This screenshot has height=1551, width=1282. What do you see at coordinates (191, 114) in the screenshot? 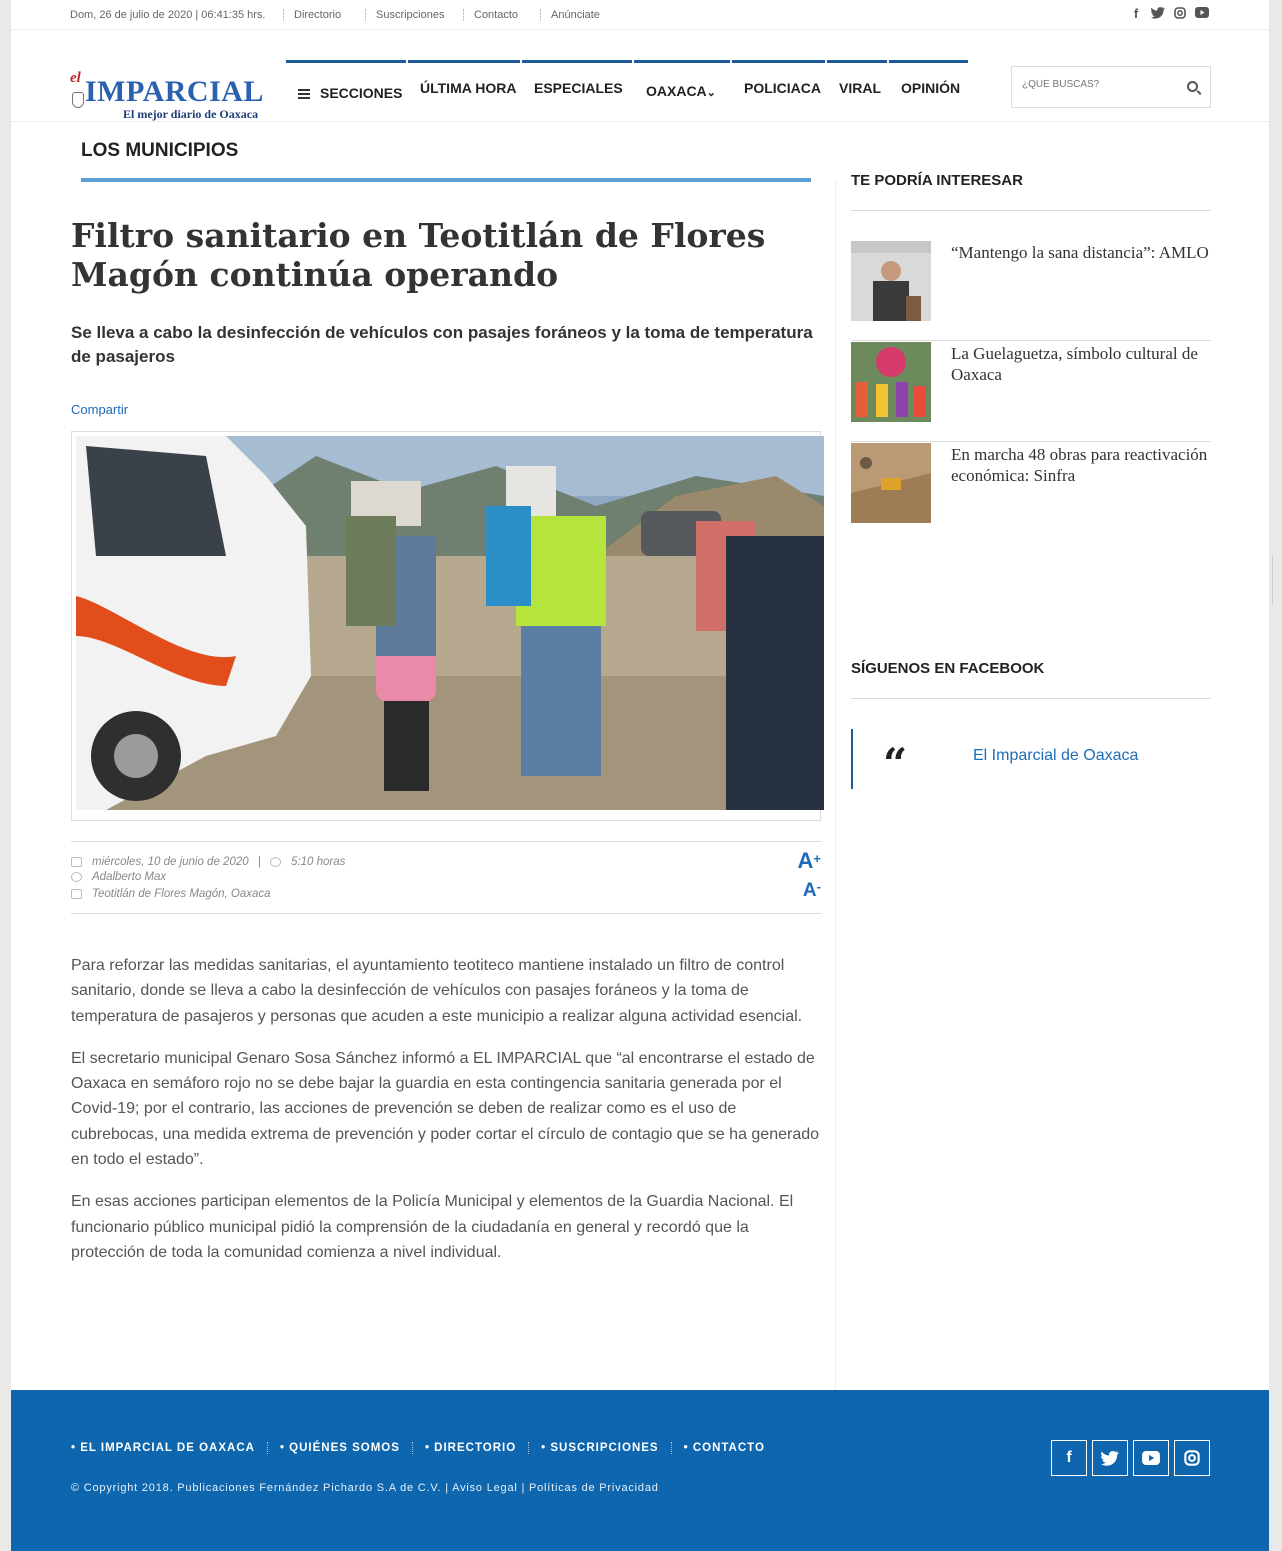
I see `logo-tagline: El mejor diario de Oaxaca` at bounding box center [191, 114].